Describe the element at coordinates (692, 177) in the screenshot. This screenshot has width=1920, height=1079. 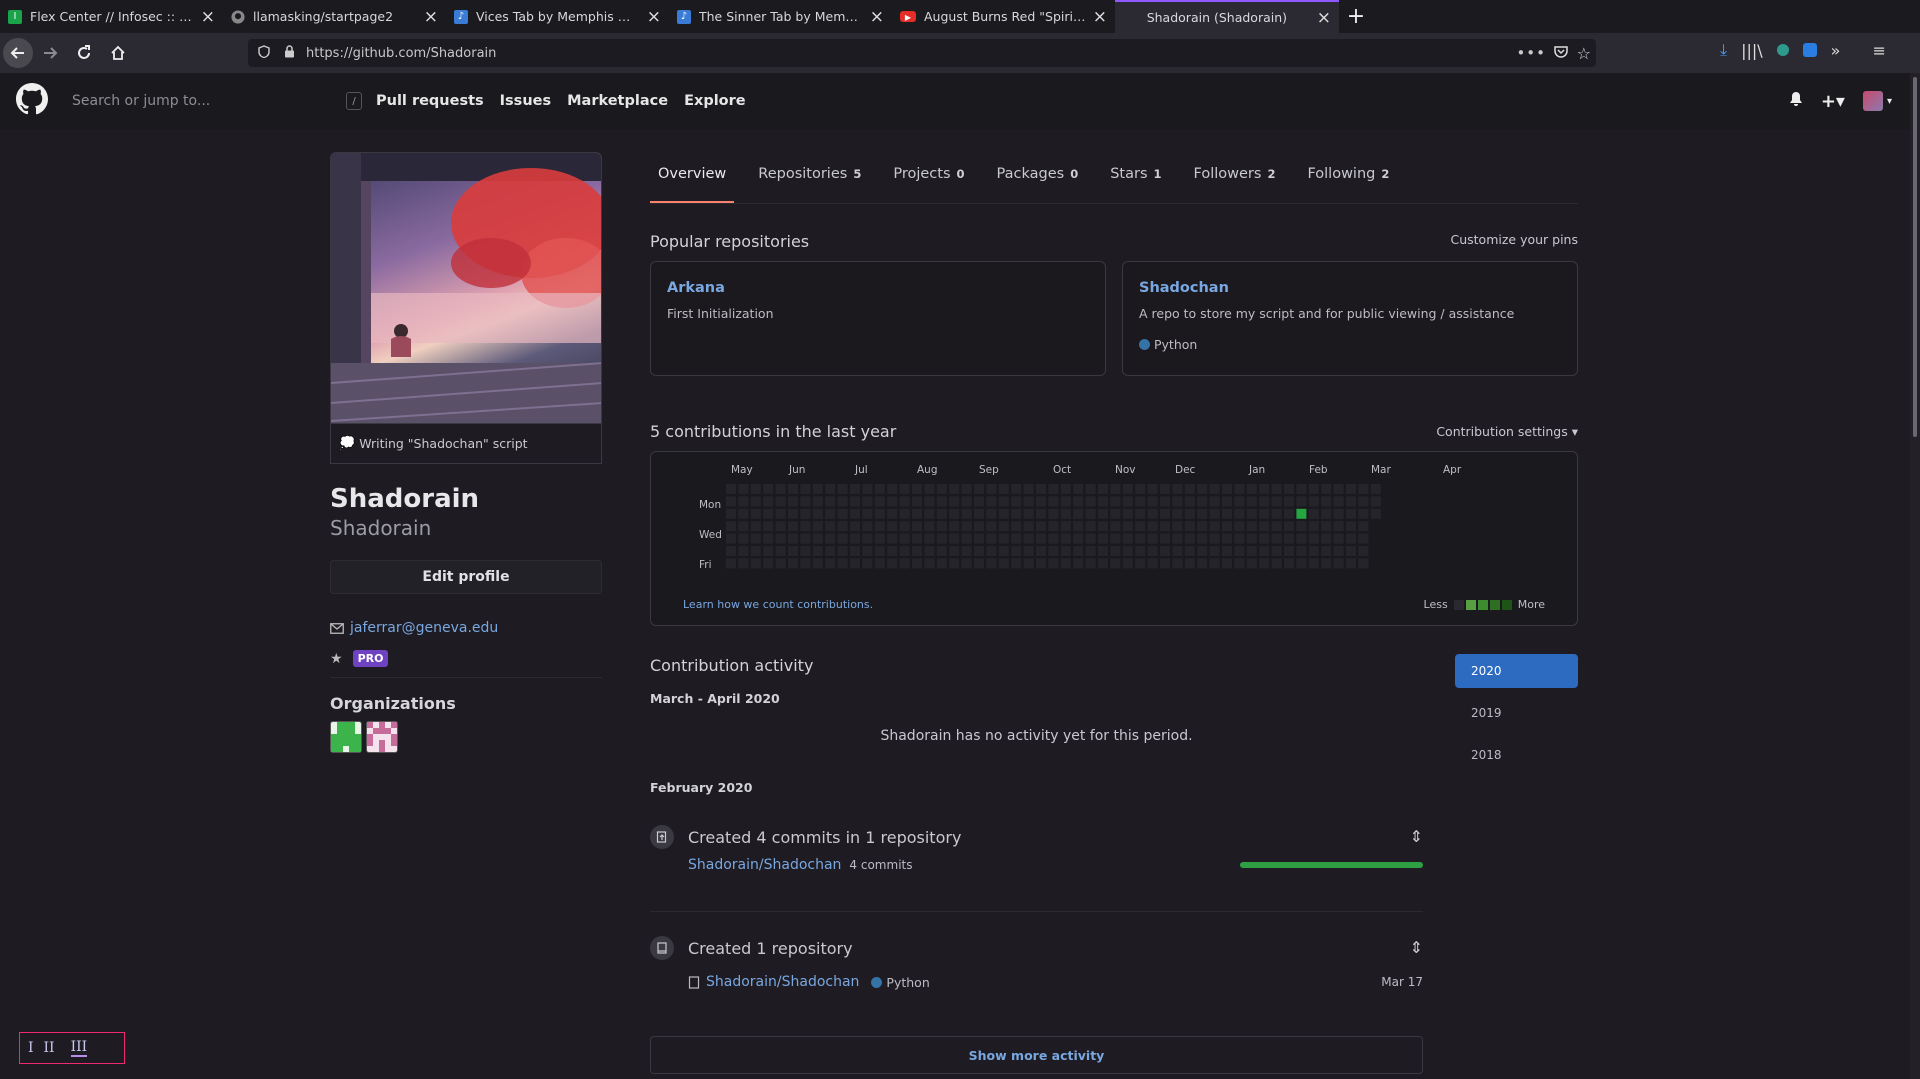
I see `tab-overview: Overview` at that location.